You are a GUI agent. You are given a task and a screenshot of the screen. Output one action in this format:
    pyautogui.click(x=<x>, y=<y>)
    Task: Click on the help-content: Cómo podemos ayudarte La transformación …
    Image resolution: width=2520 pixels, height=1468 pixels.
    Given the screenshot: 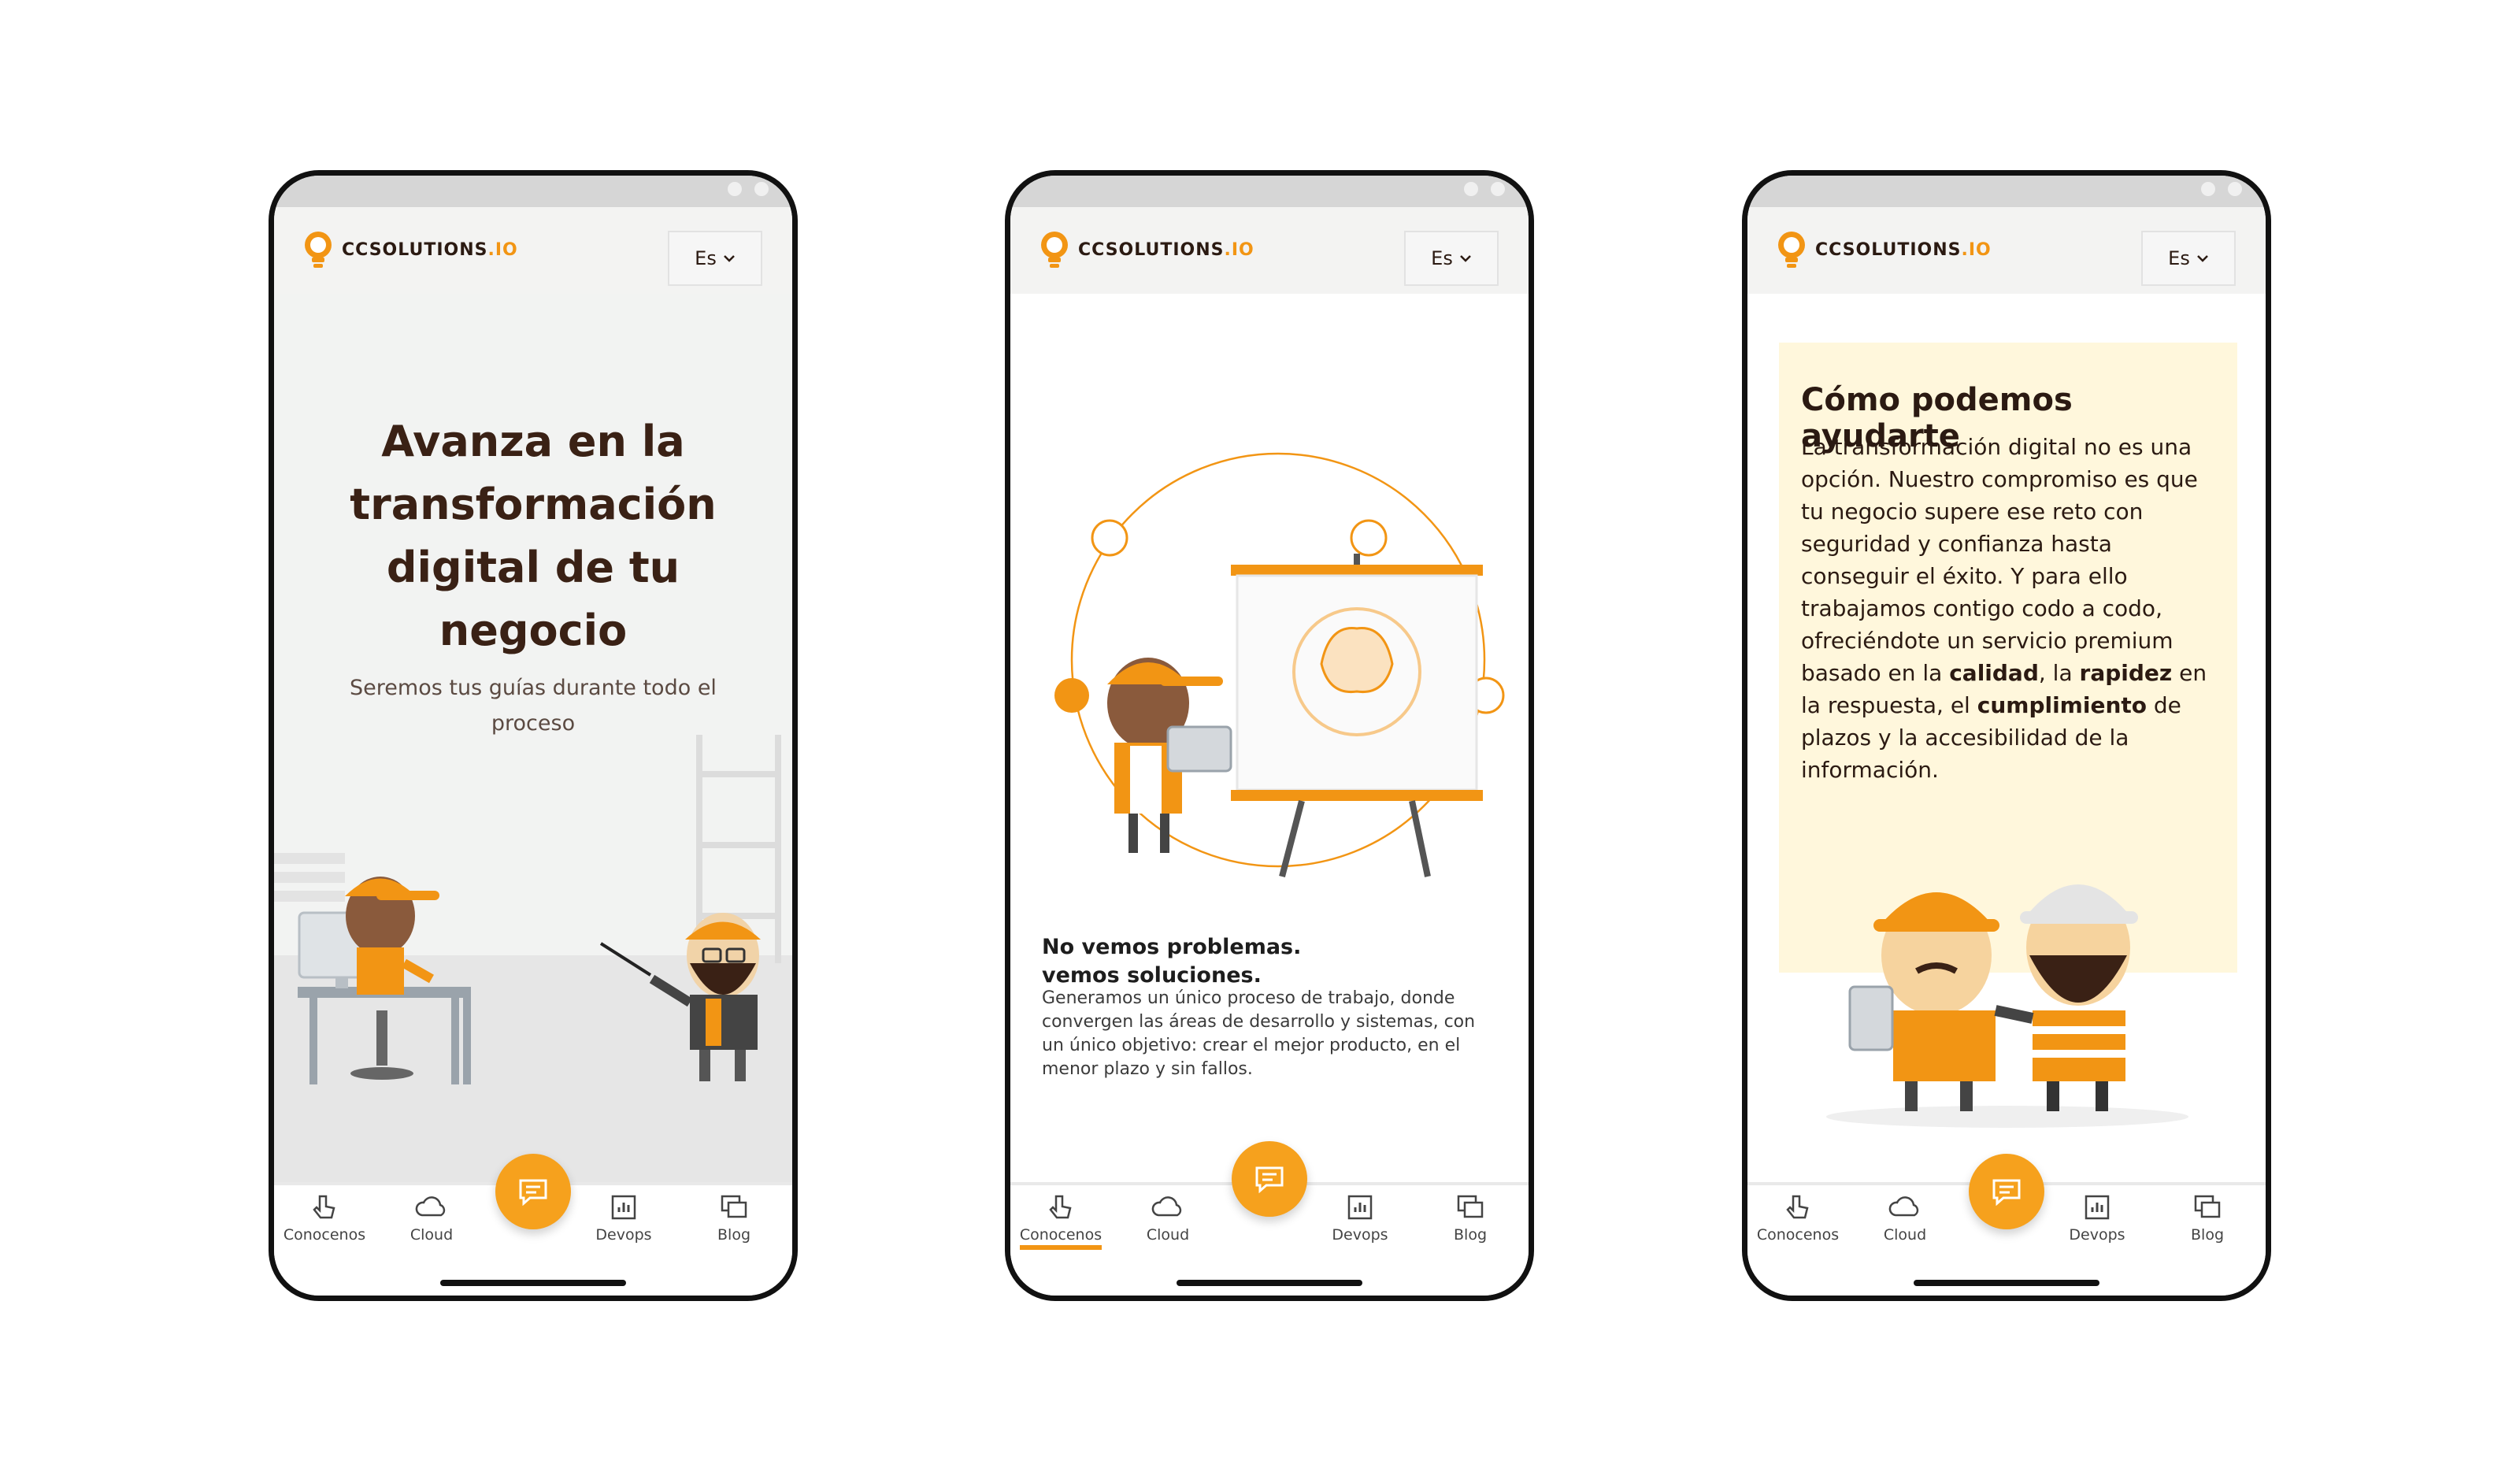 What is the action you would take?
    pyautogui.click(x=2006, y=740)
    